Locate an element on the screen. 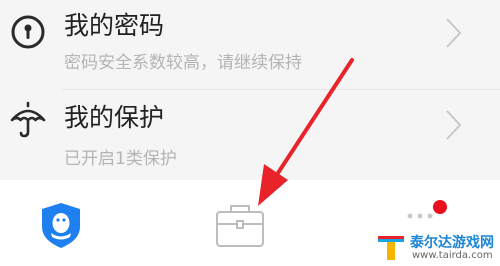  row-subtitle: 密码安全系数较高，请继续保持 is located at coordinates (183, 63).